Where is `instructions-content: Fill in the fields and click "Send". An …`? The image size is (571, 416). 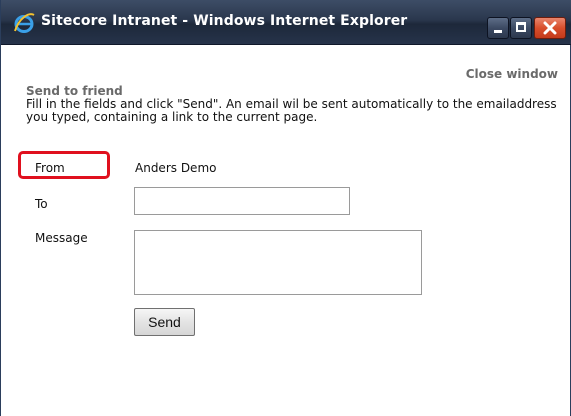
instructions-content: Fill in the fields and click "Send". An … is located at coordinates (291, 110).